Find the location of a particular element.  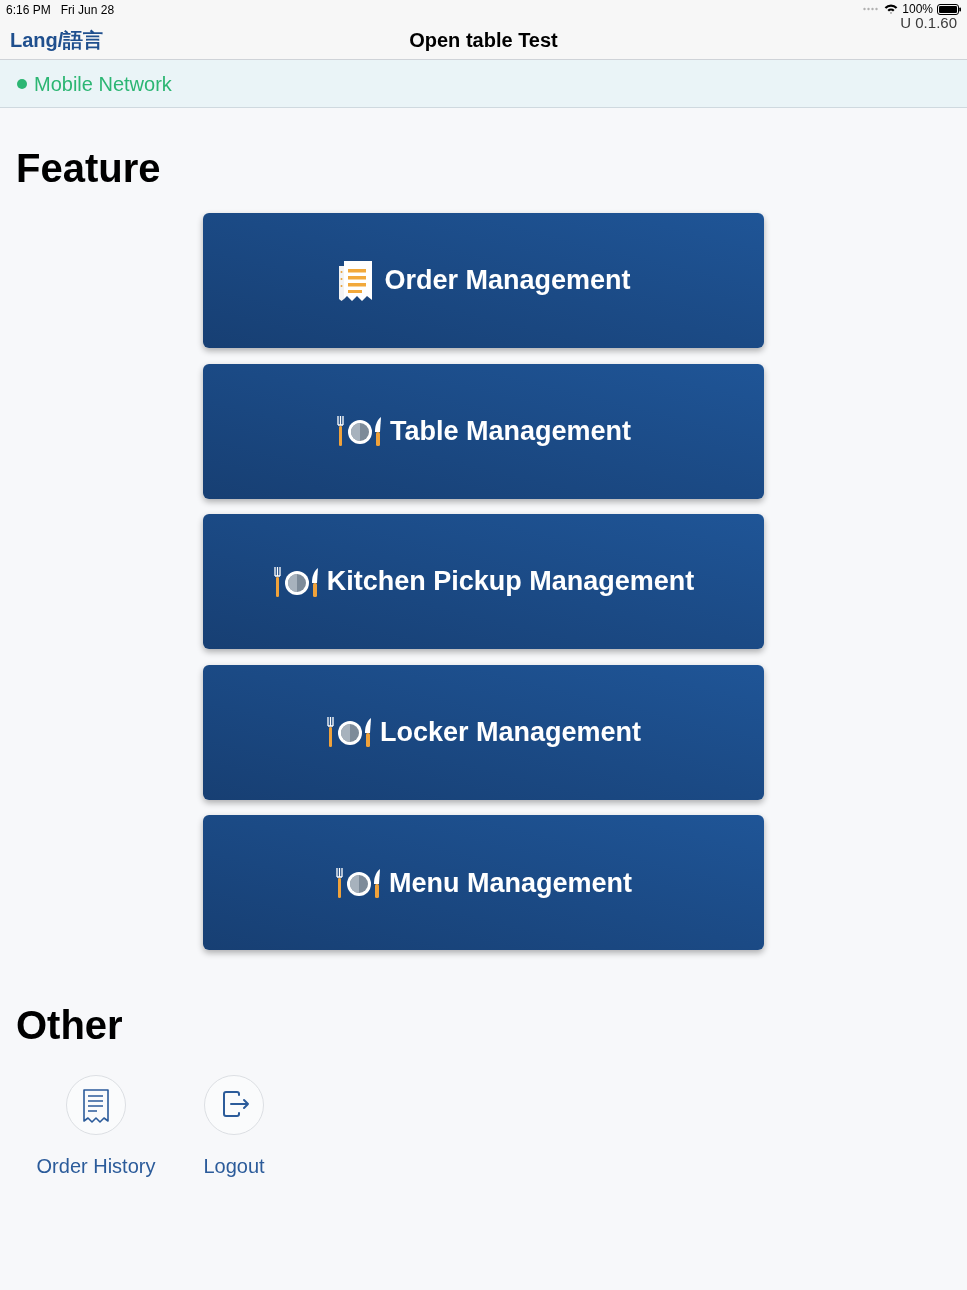

shortcut-button: Logout is located at coordinates (234, 1127).